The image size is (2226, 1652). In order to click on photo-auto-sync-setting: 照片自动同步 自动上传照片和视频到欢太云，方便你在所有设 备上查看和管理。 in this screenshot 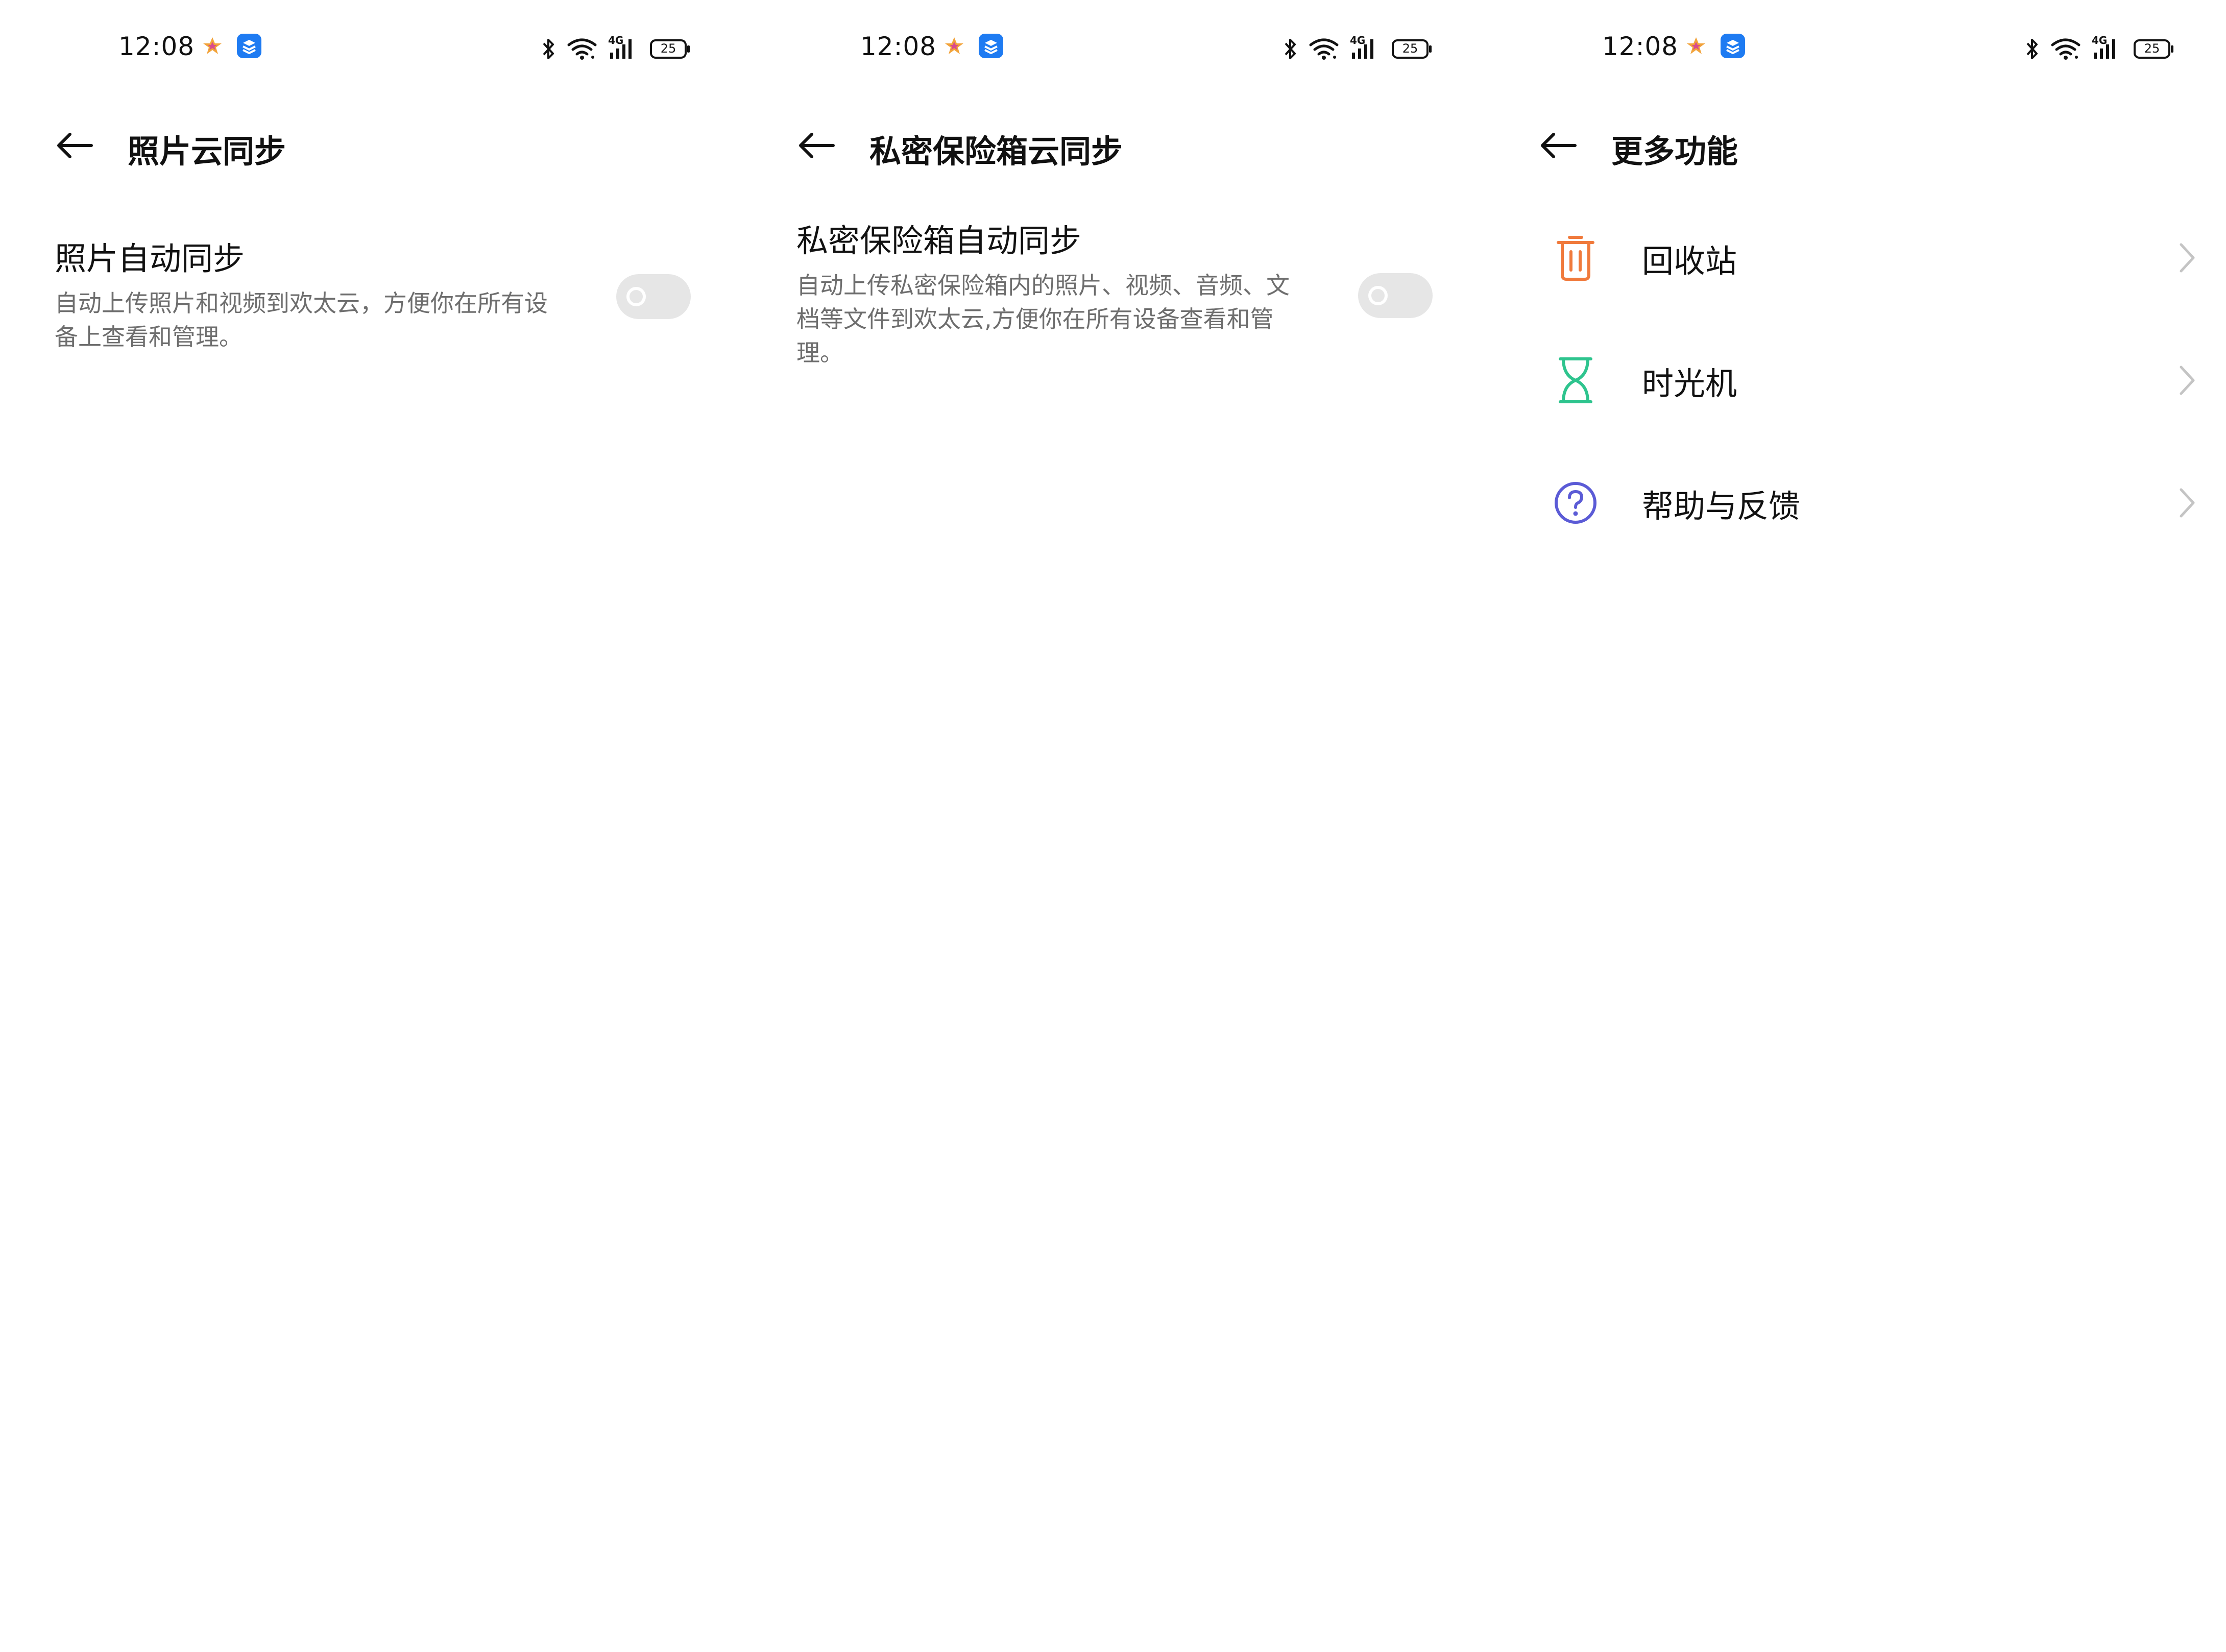, I will do `click(373, 295)`.